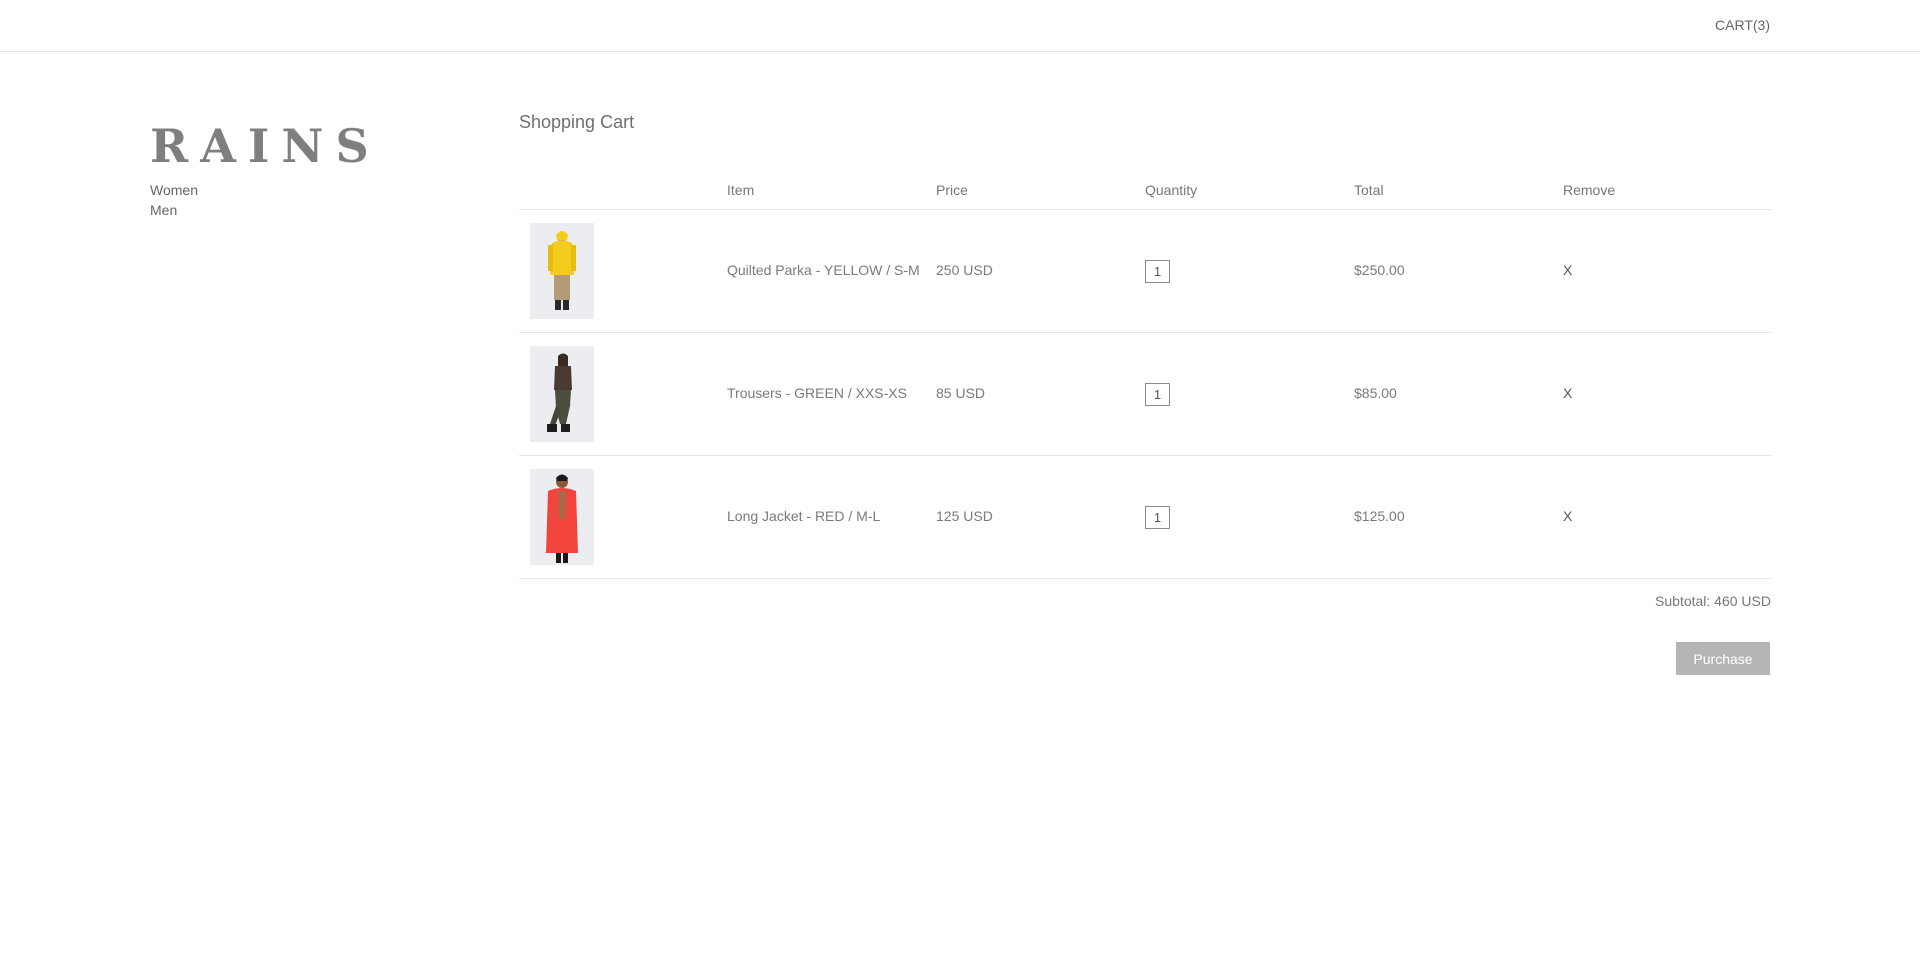 The height and width of the screenshot is (964, 1920). I want to click on item-price: 125 USD, so click(964, 516).